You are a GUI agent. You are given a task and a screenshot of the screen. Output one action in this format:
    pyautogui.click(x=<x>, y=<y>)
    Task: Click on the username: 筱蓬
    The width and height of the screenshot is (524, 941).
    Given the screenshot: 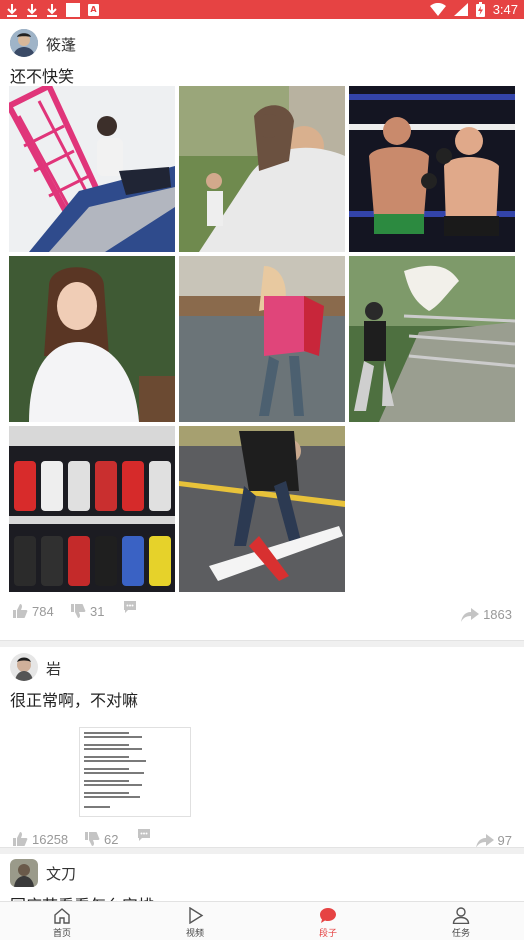 What is the action you would take?
    pyautogui.click(x=61, y=44)
    